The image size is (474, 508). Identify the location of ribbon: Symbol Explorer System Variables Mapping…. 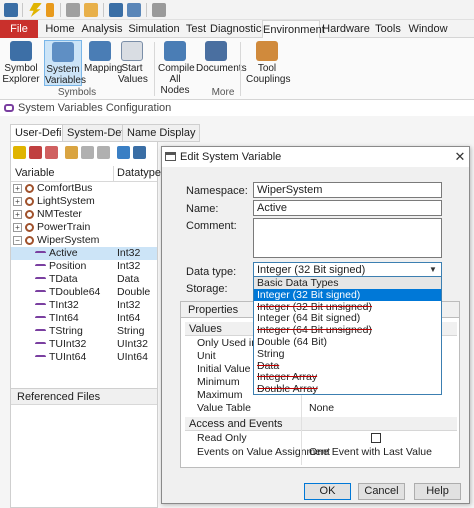
(237, 69).